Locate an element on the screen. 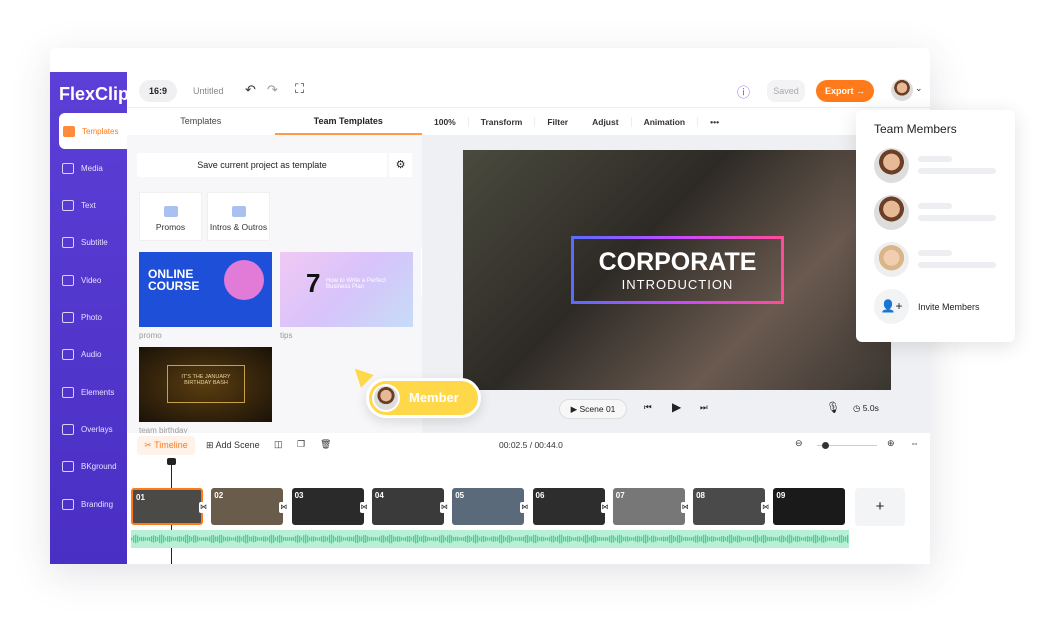 The image size is (1055, 618). animation-button: Animation is located at coordinates (665, 121).